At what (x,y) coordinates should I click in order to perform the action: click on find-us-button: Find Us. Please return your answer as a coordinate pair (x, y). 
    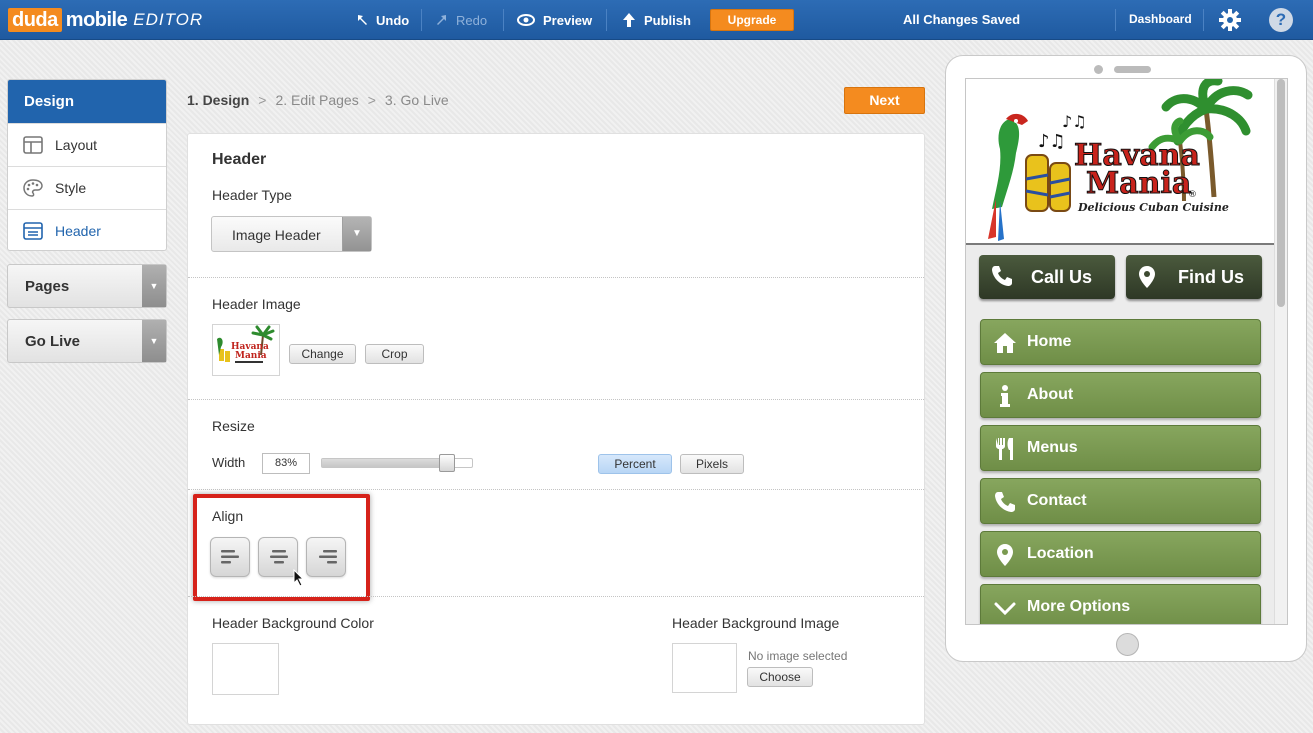
    Looking at the image, I should click on (1194, 277).